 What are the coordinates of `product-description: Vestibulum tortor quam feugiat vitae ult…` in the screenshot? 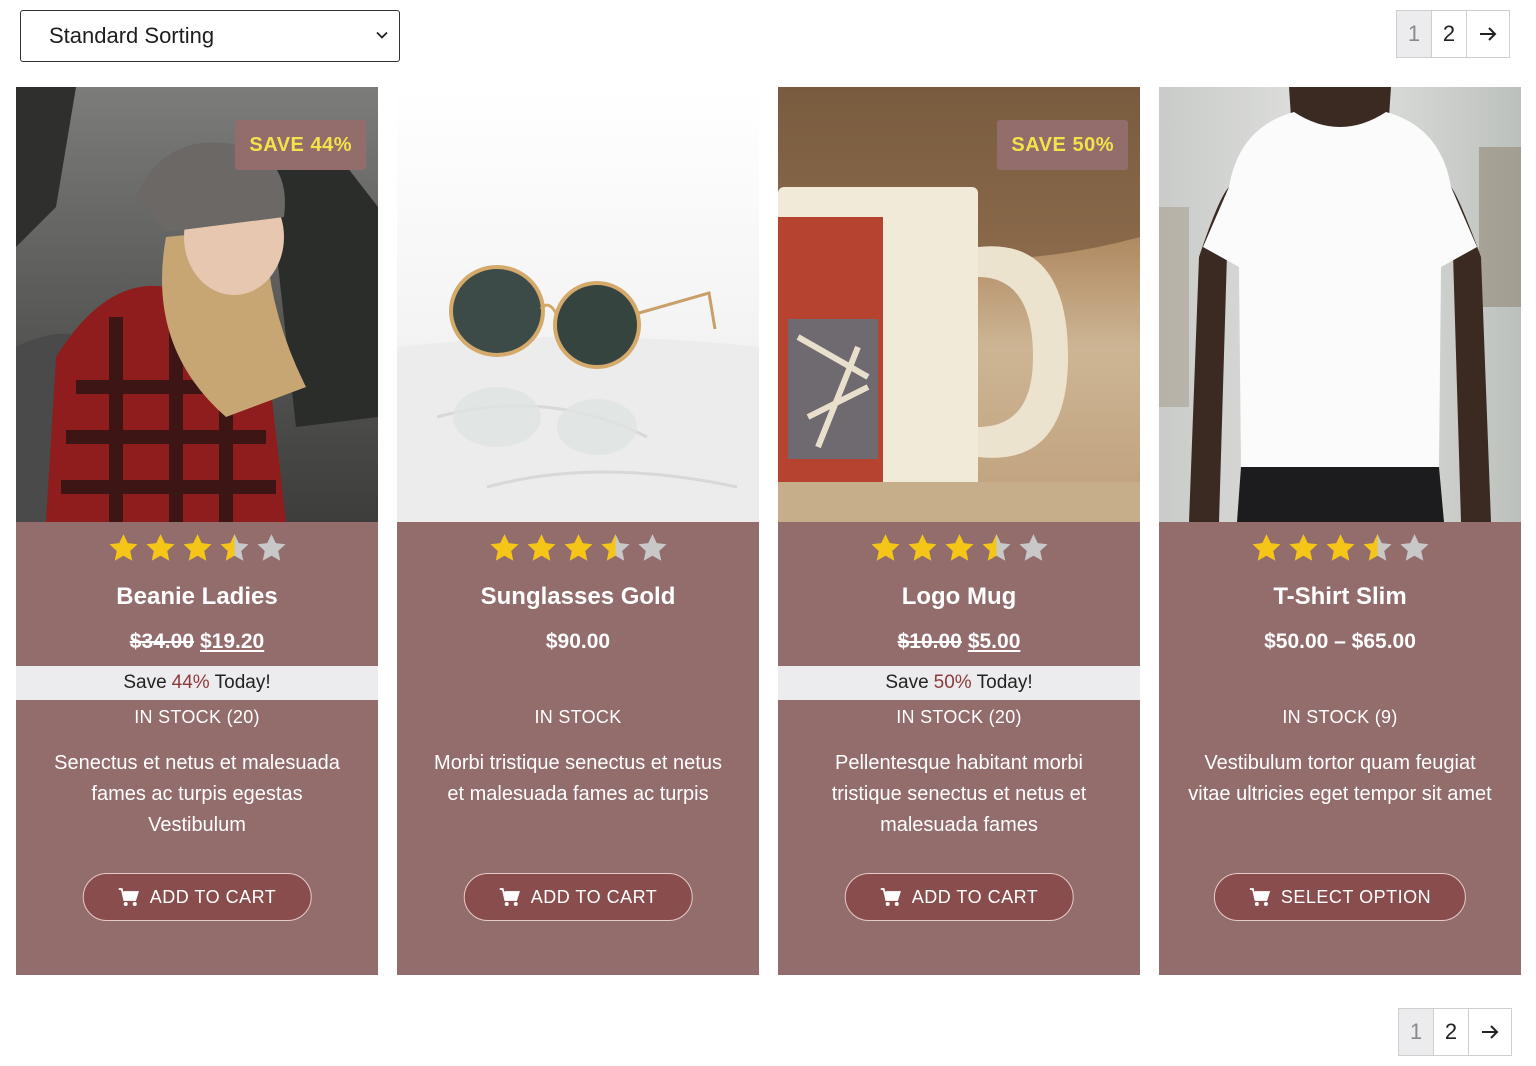 It's located at (1340, 778).